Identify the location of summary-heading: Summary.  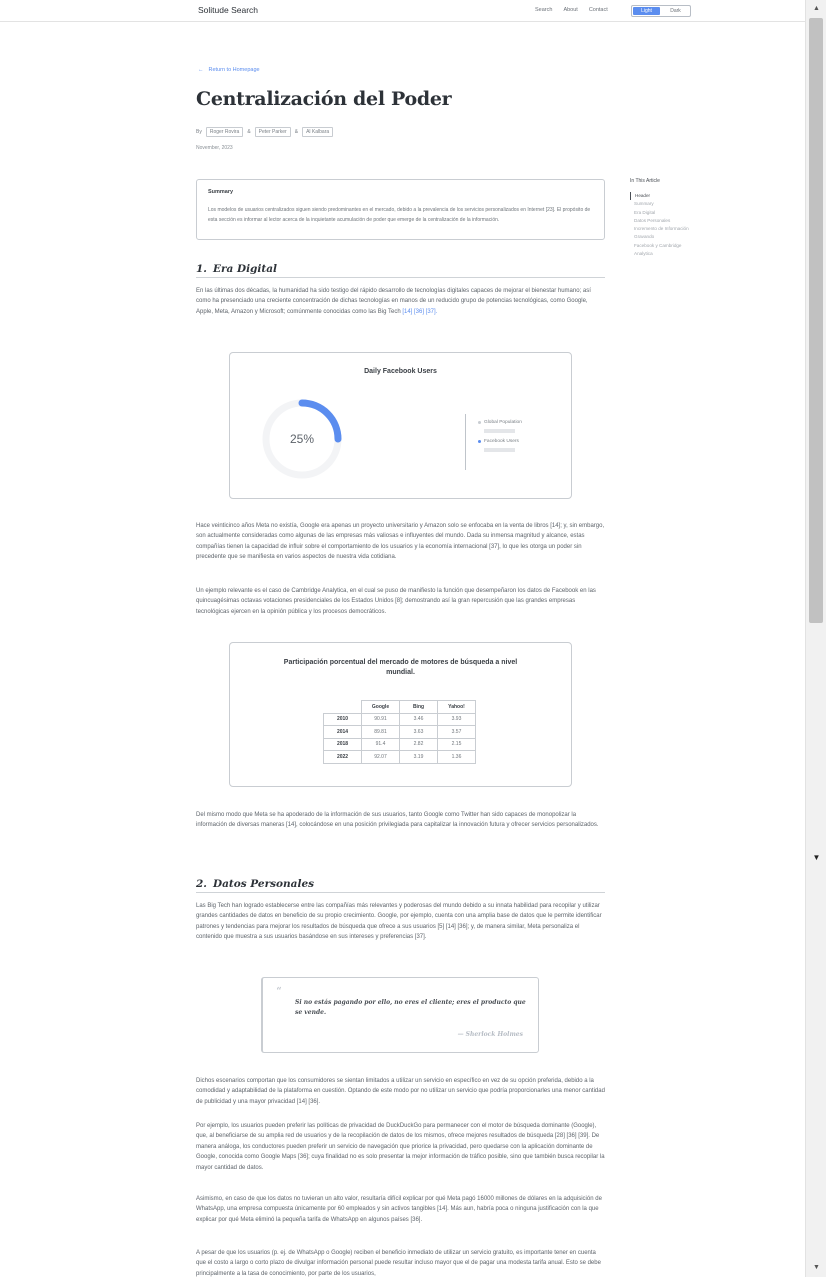
(221, 192).